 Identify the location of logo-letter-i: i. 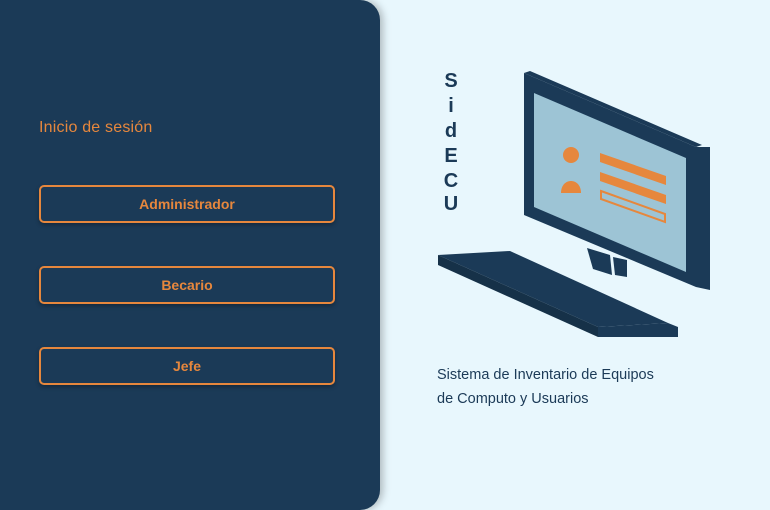
(451, 106).